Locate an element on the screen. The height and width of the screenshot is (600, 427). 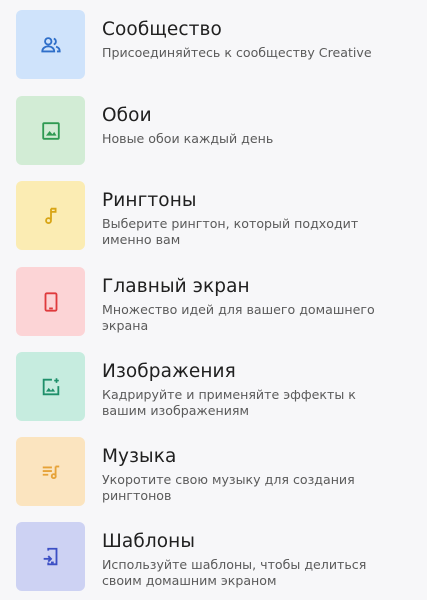
item-title: Изображения is located at coordinates (169, 371).